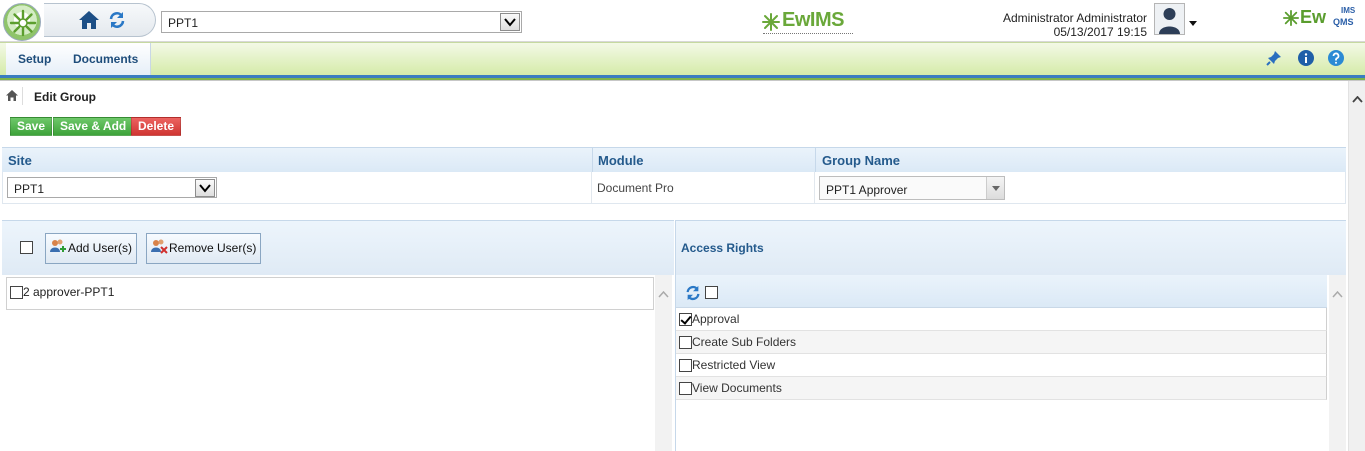 This screenshot has width=1365, height=451. What do you see at coordinates (685, 342) in the screenshot?
I see `create-sub-folders-checkbox` at bounding box center [685, 342].